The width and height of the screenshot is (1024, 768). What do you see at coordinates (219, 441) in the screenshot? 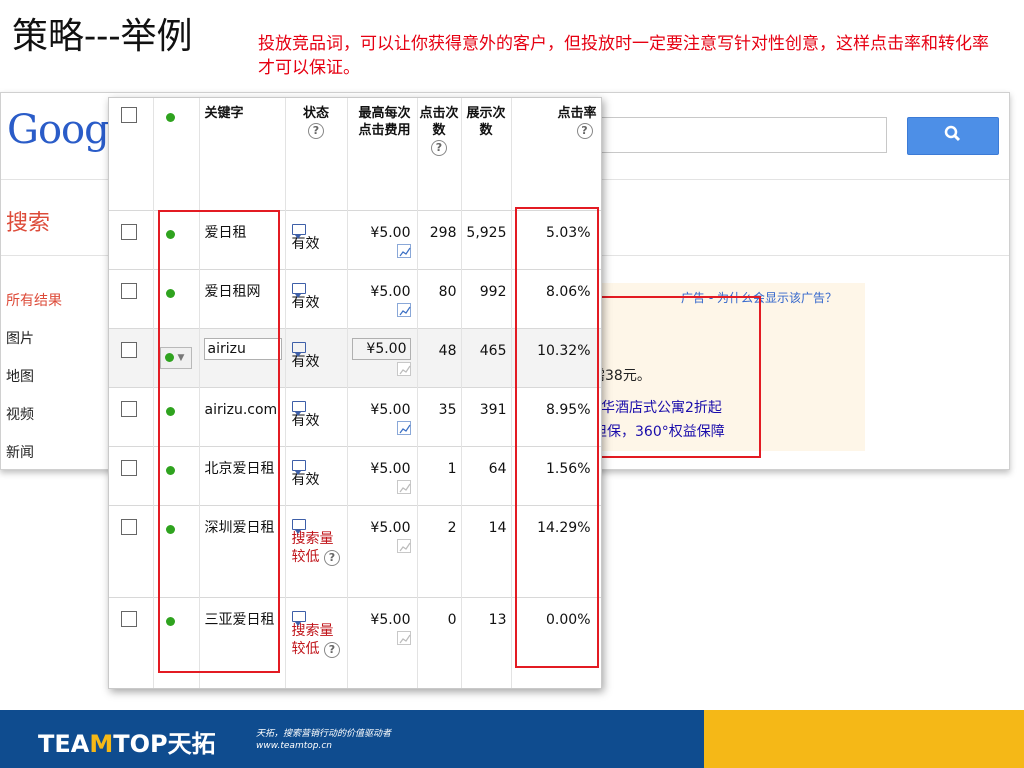
I see `keyword-highlight-box` at bounding box center [219, 441].